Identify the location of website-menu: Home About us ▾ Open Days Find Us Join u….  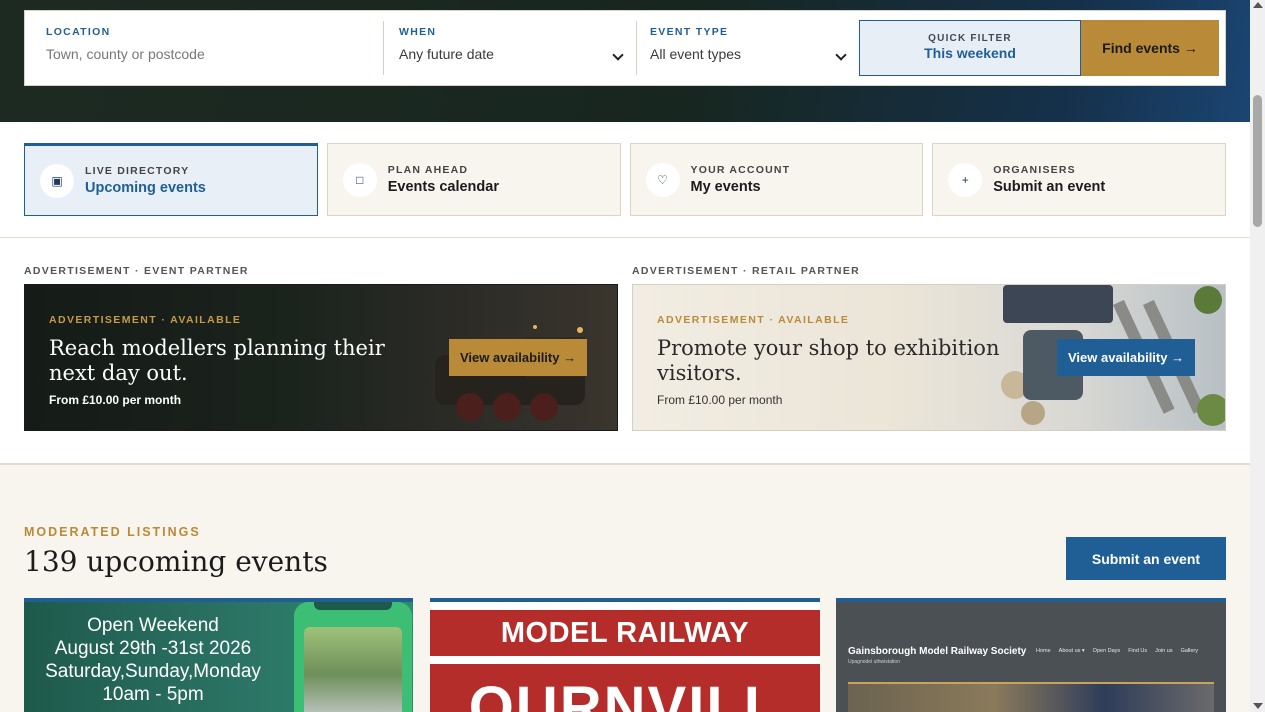
(1117, 651).